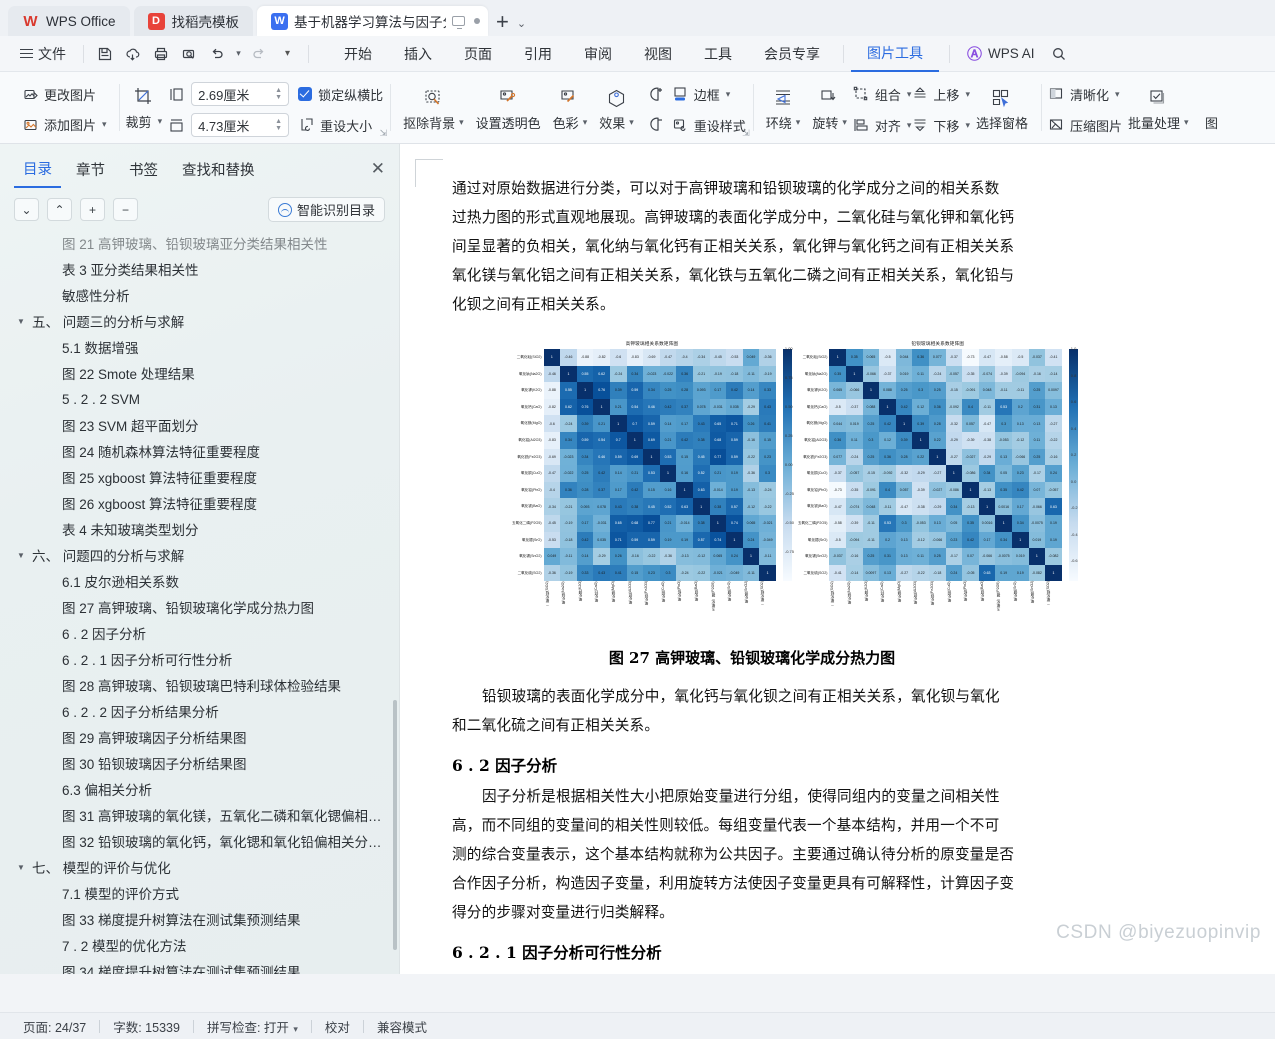  I want to click on toc-item: 图 30 铅钡玻璃因子分析结果图, so click(199, 763).